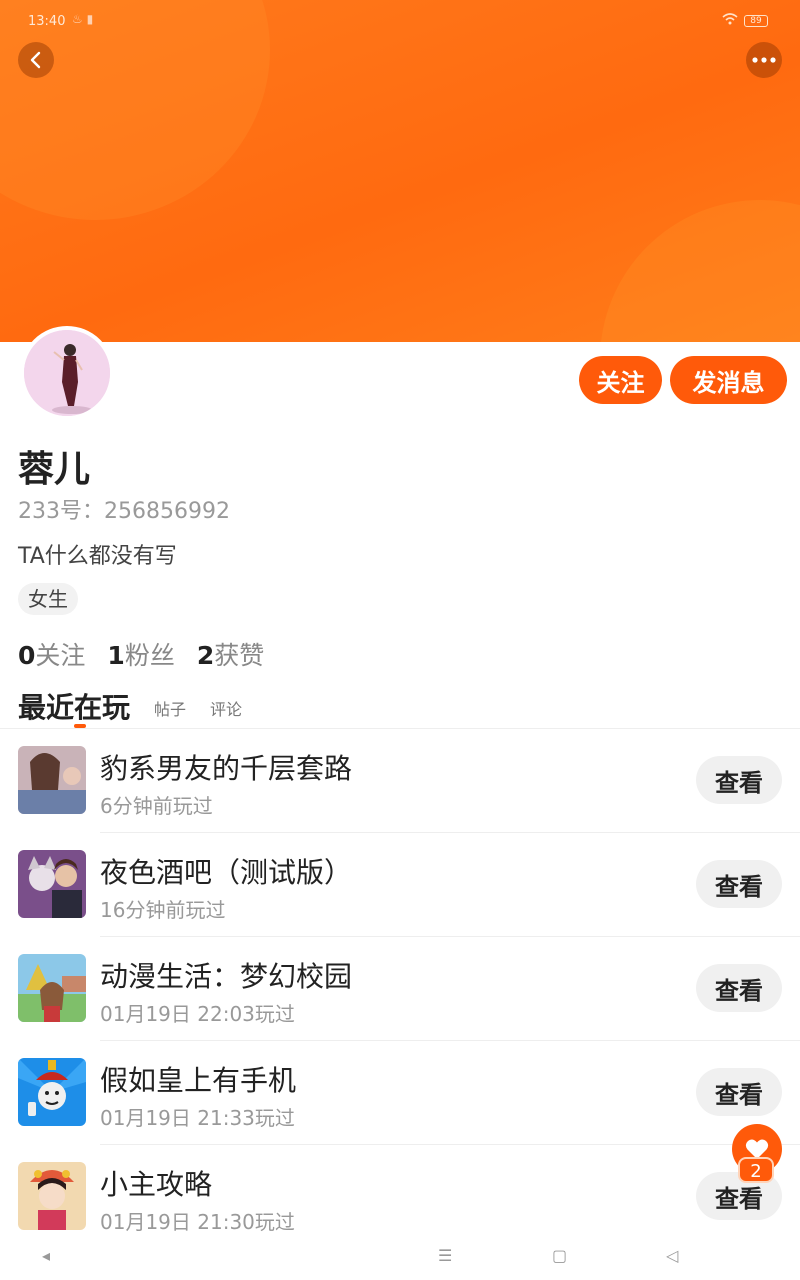 Image resolution: width=800 pixels, height=1280 pixels. I want to click on stat-number: 2, so click(205, 655).